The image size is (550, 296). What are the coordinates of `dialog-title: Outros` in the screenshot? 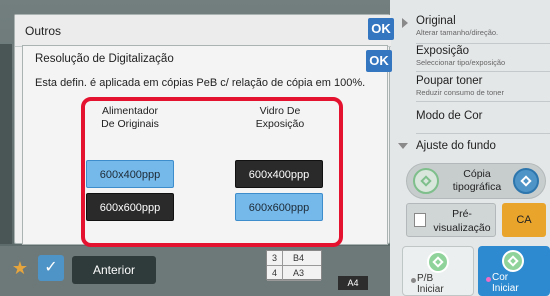 It's located at (43, 31).